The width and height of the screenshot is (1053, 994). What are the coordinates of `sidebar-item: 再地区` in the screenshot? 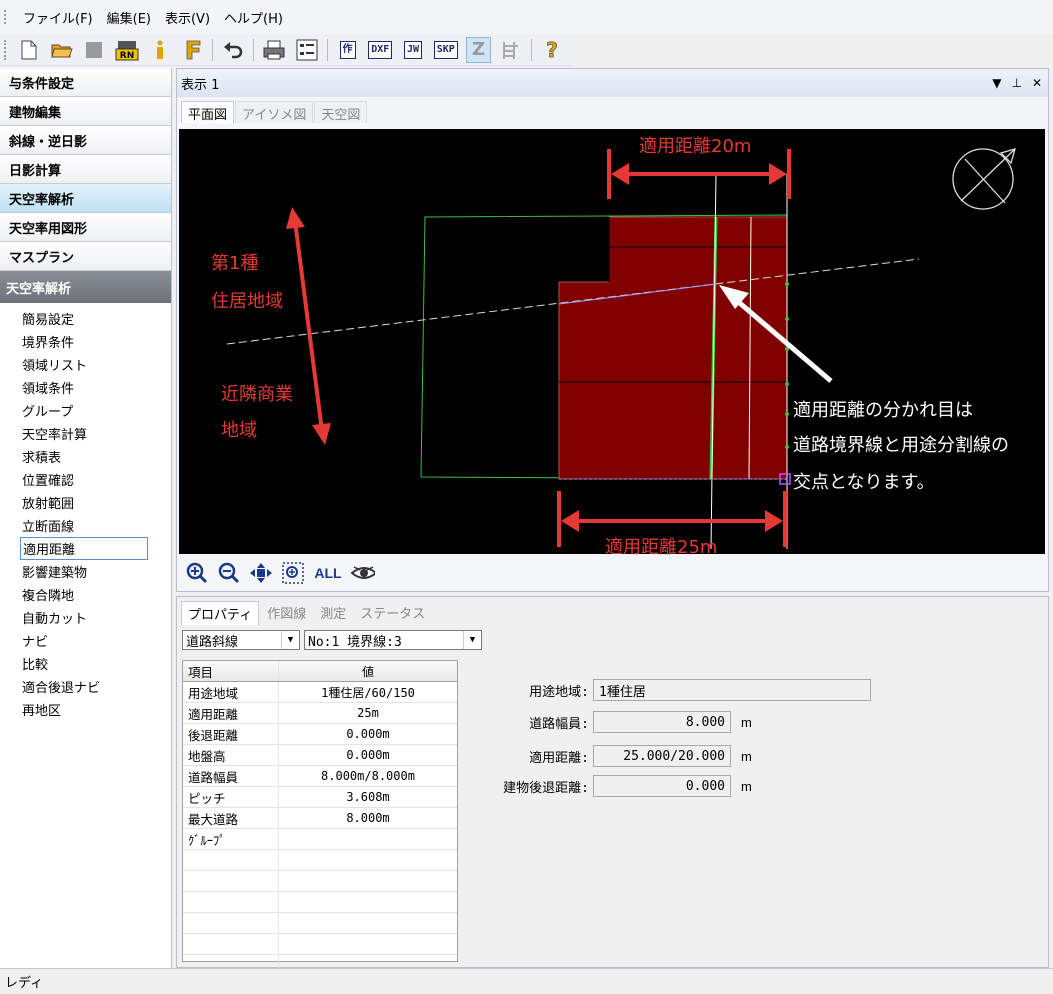 It's located at (85, 709).